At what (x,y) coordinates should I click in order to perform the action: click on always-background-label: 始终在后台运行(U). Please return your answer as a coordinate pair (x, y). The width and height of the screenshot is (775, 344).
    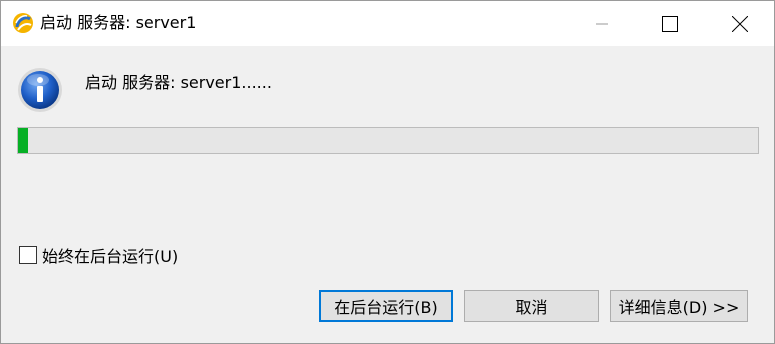
    Looking at the image, I should click on (110, 255).